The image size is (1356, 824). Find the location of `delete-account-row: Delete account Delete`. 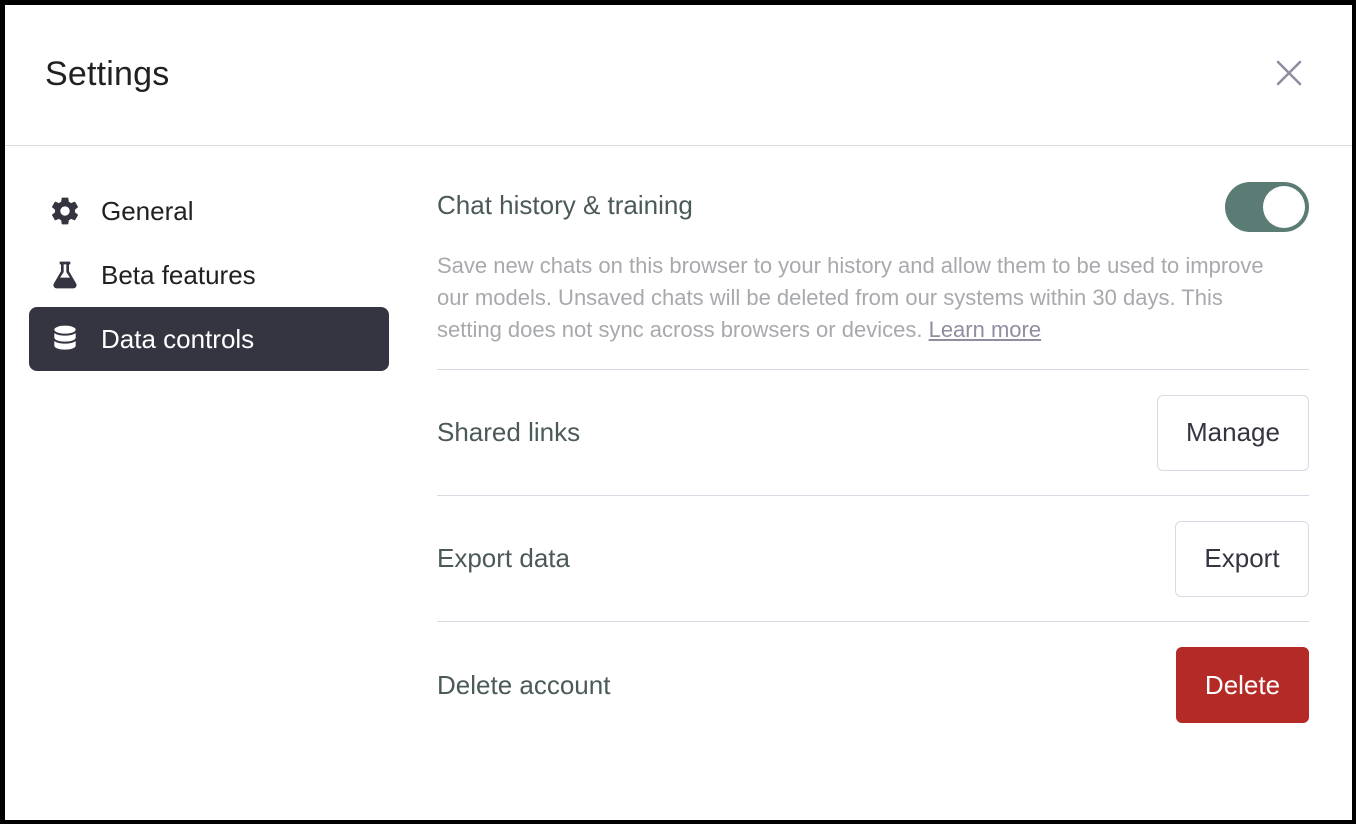

delete-account-row: Delete account Delete is located at coordinates (873, 685).